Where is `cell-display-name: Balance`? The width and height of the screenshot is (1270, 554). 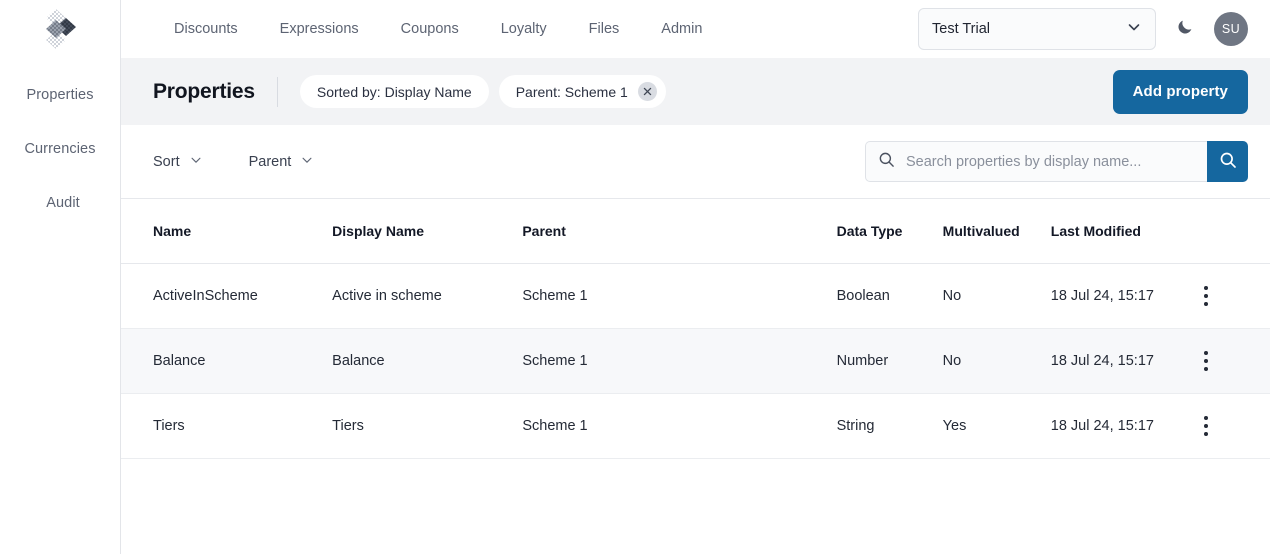 cell-display-name: Balance is located at coordinates (427, 361).